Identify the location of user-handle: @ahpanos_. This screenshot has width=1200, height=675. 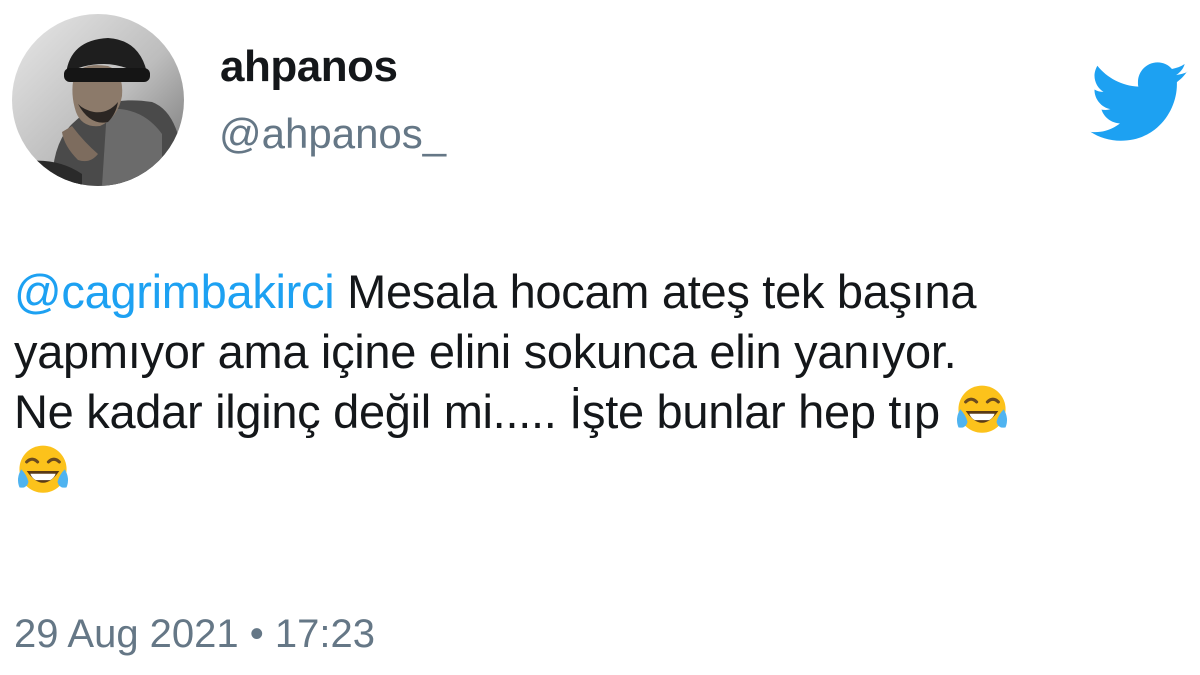
(332, 134).